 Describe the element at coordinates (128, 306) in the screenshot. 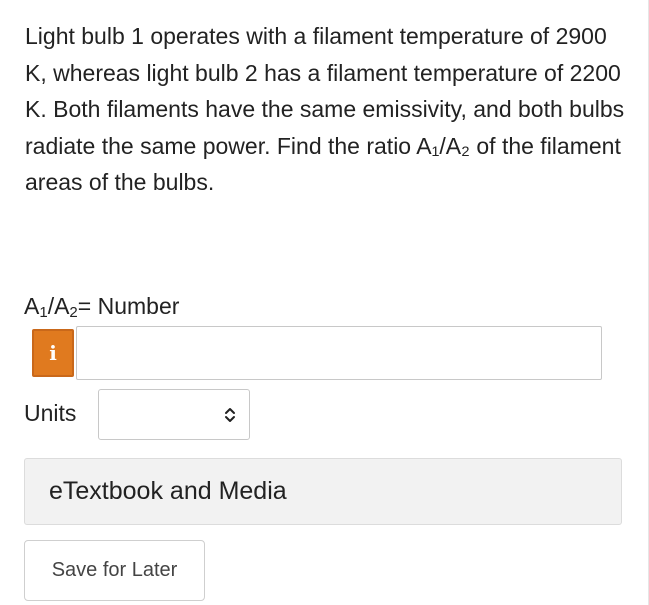

I see `answer-label-suffix: = Number` at that location.